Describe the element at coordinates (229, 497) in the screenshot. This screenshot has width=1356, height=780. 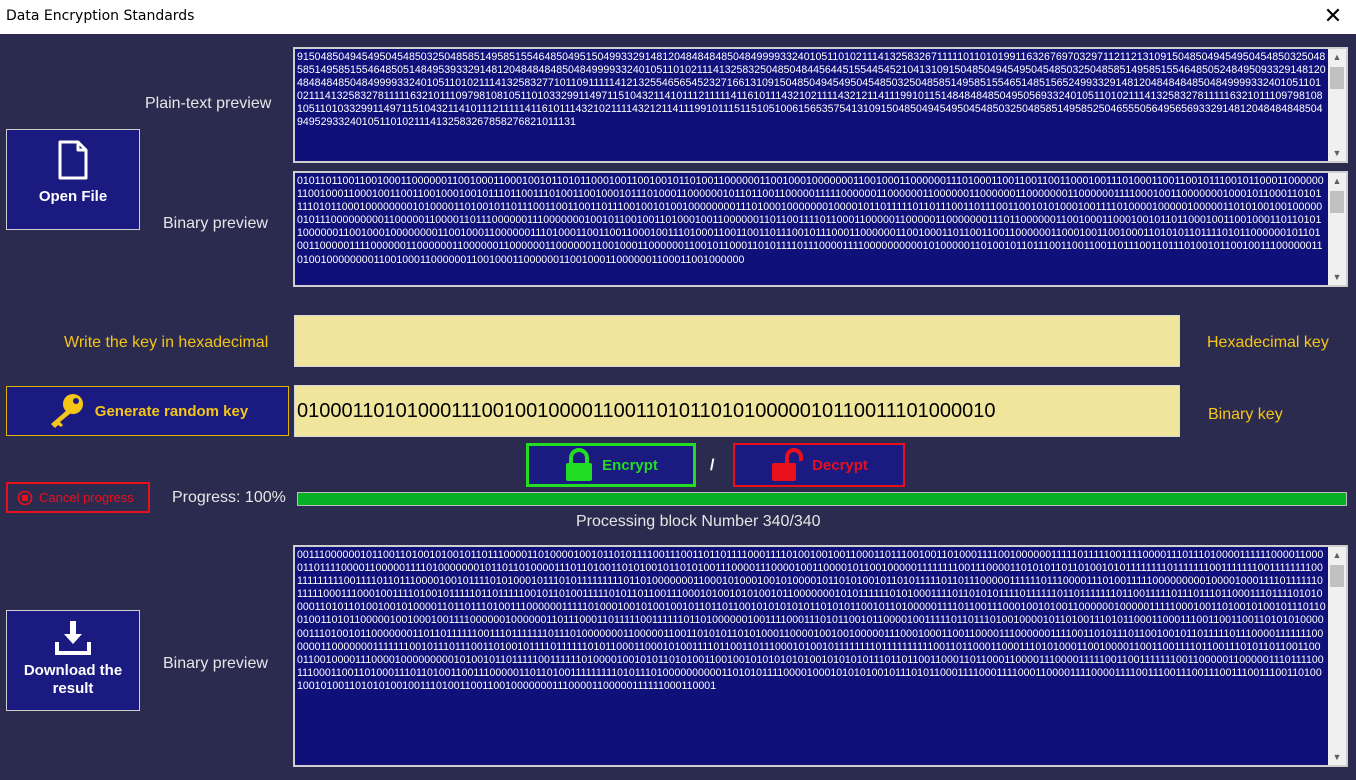
I see `progress-label: Progress: 100%` at that location.